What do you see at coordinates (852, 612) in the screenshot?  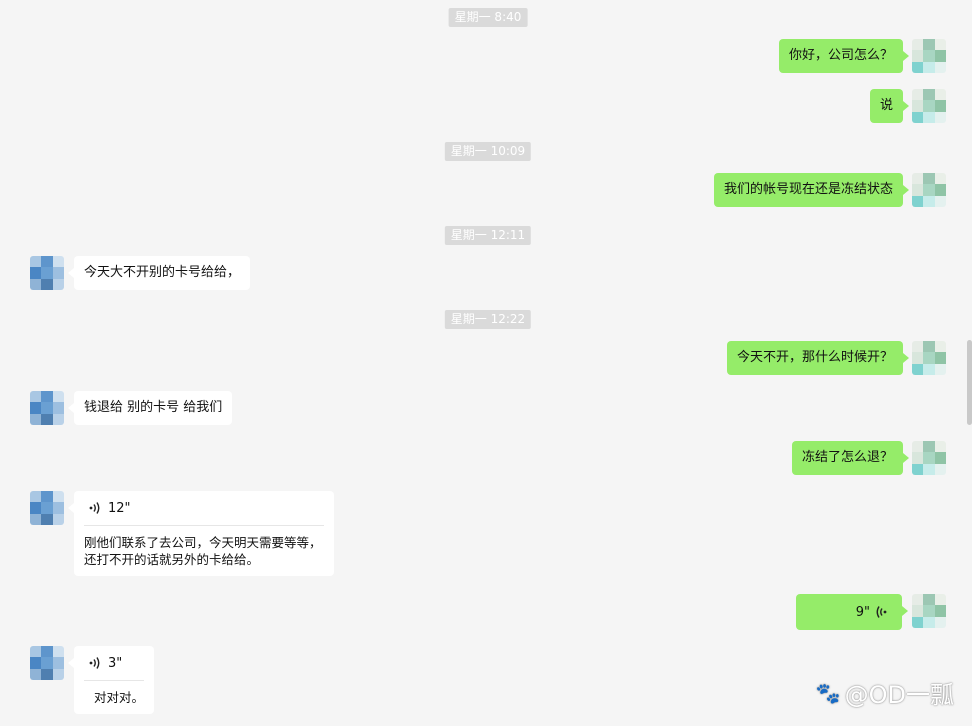 I see `voice-message-sent: 9"` at bounding box center [852, 612].